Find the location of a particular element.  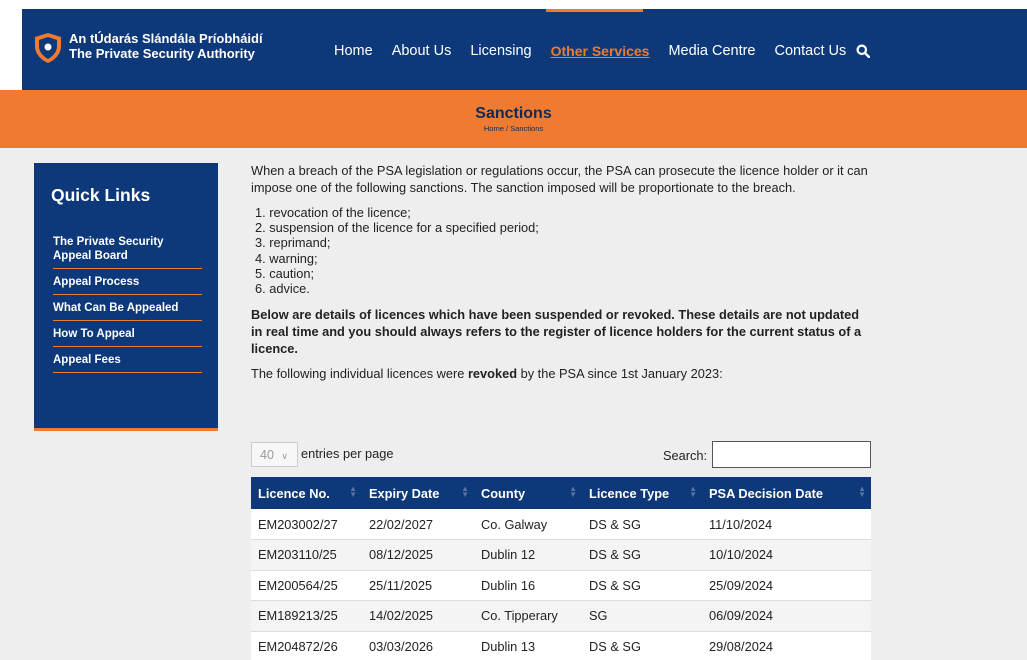

col-header-label: Licence Type is located at coordinates (629, 493).